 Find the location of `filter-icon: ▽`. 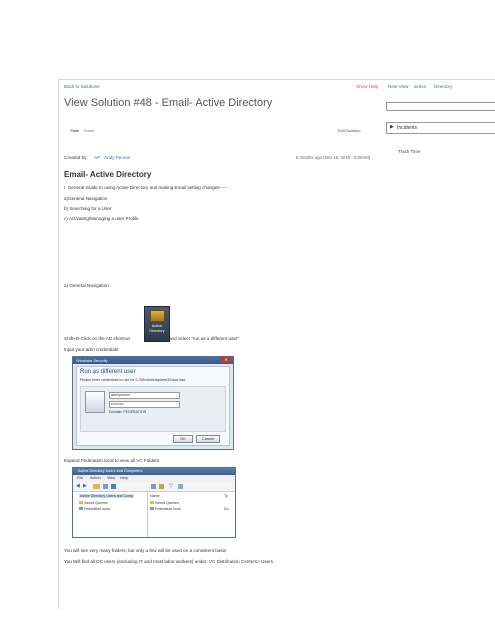

filter-icon: ▽ is located at coordinates (171, 486).